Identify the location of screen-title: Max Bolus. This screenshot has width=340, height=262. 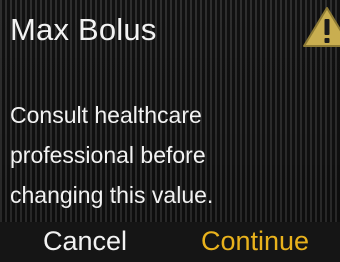
(83, 29).